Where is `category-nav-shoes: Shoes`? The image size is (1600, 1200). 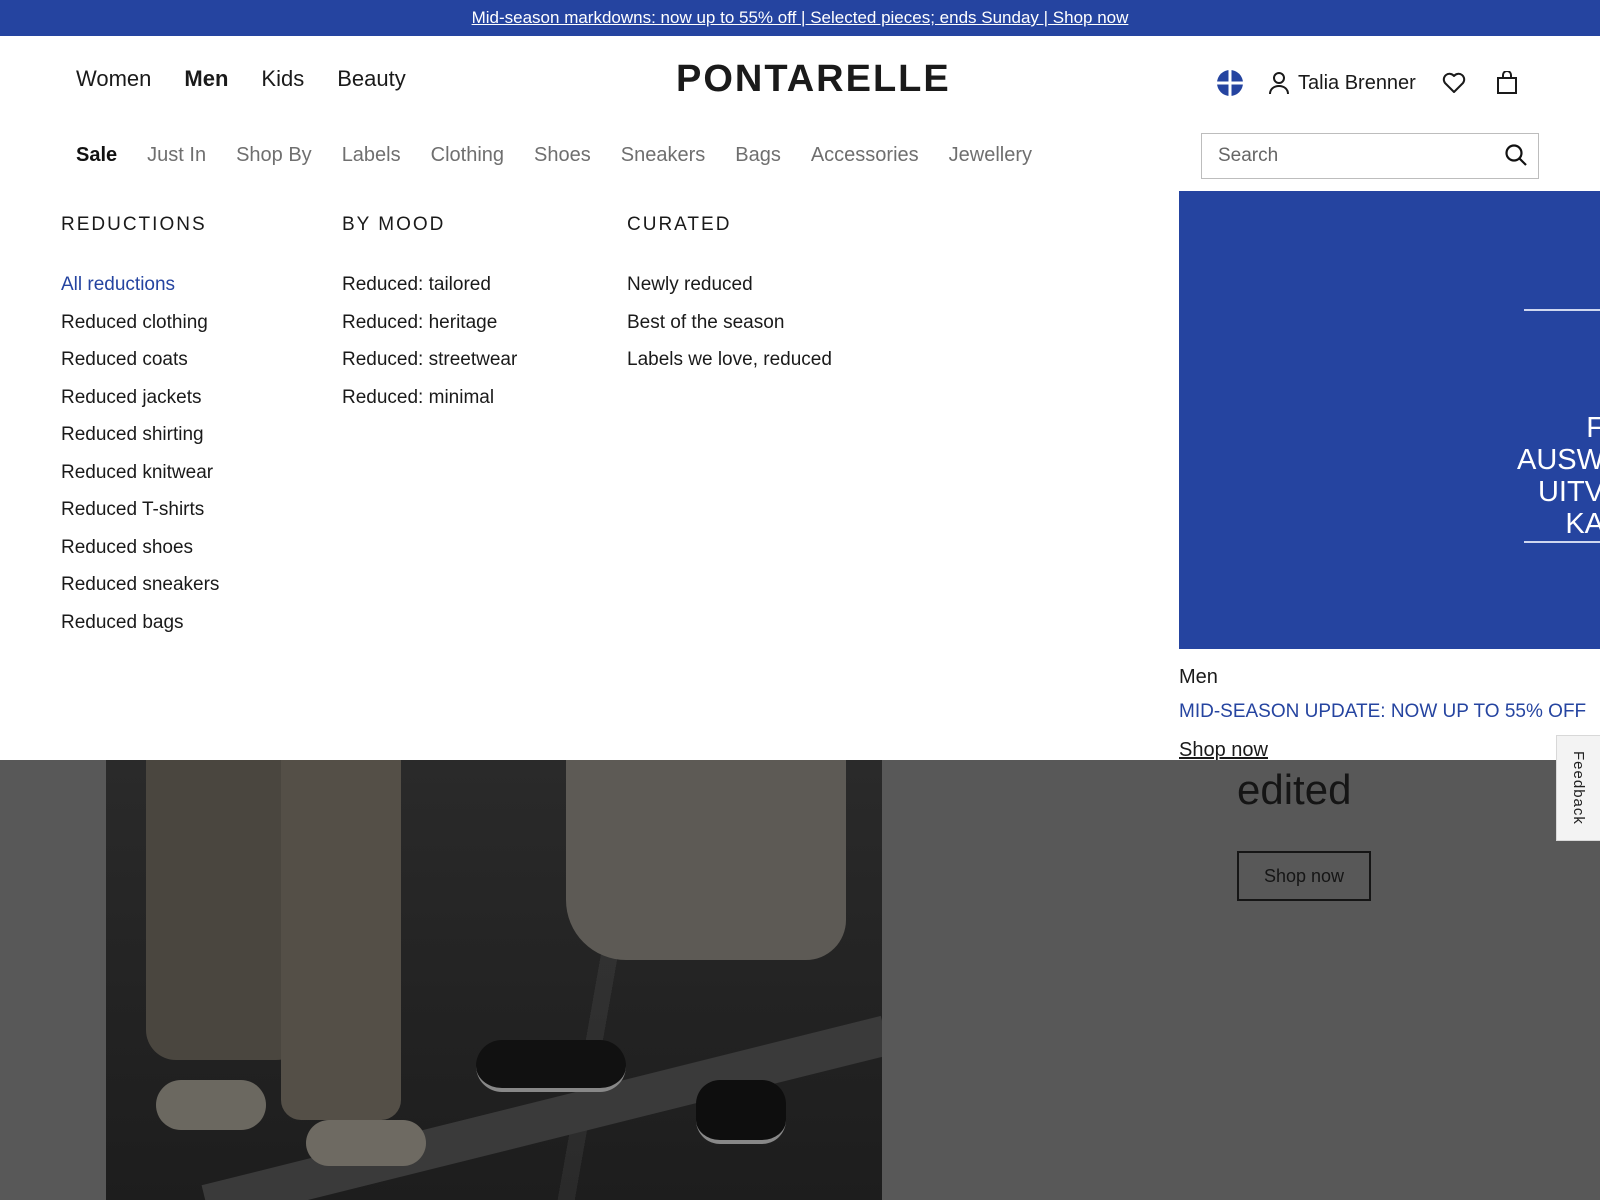
category-nav-shoes: Shoes is located at coordinates (562, 155).